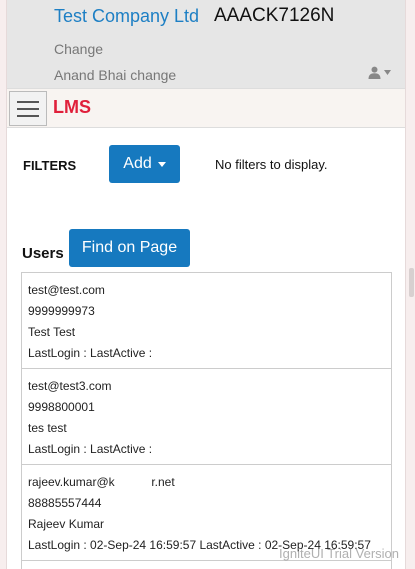  I want to click on user-phone: 88885557444, so click(65, 503).